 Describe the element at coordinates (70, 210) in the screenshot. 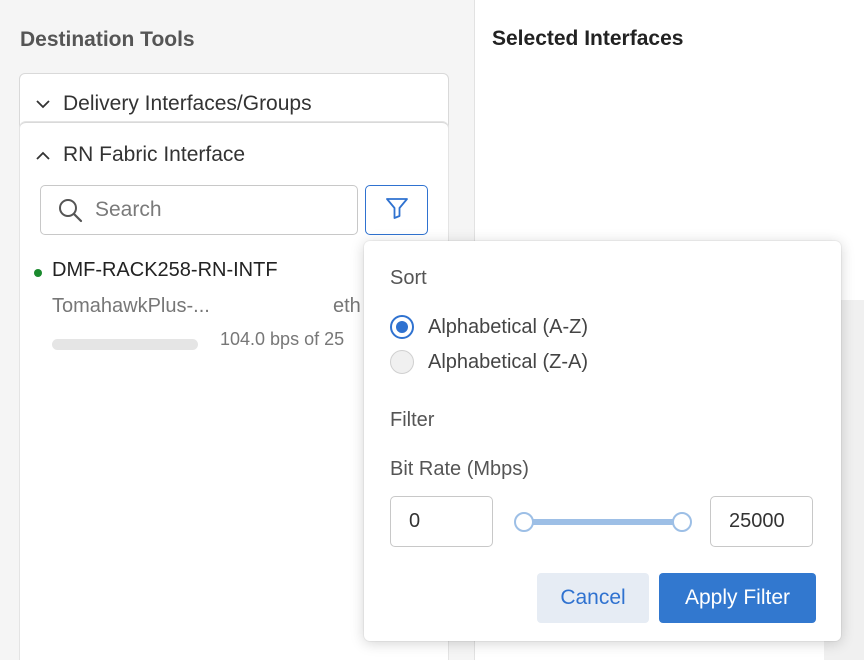

I see `search-icon` at that location.